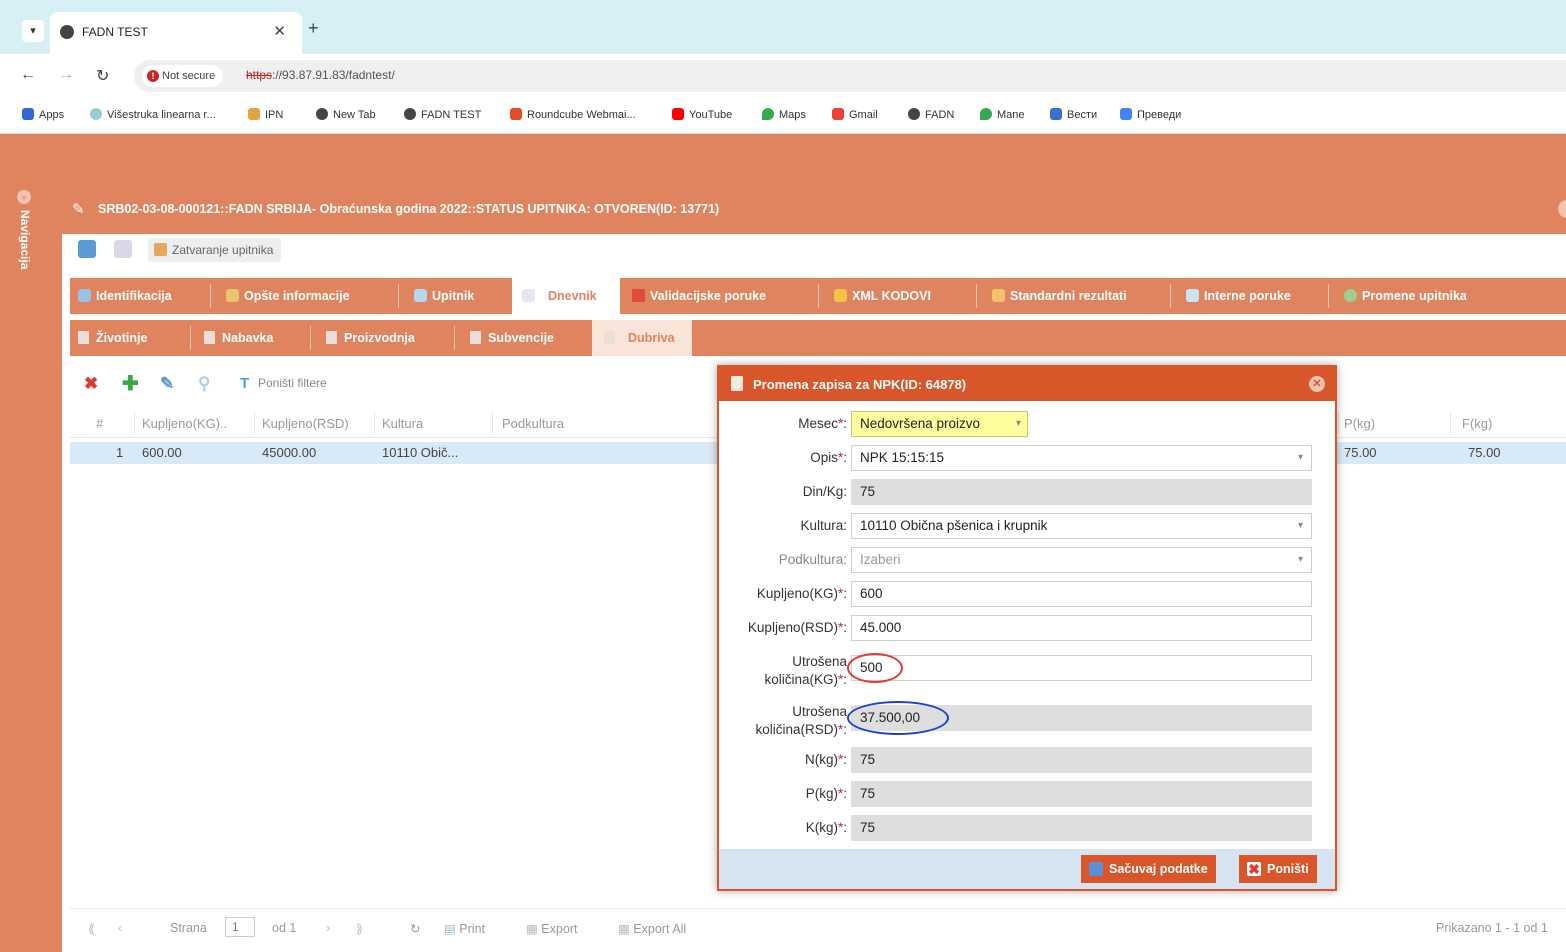 The height and width of the screenshot is (952, 1566). I want to click on export-button: ▦ Export, so click(551, 928).